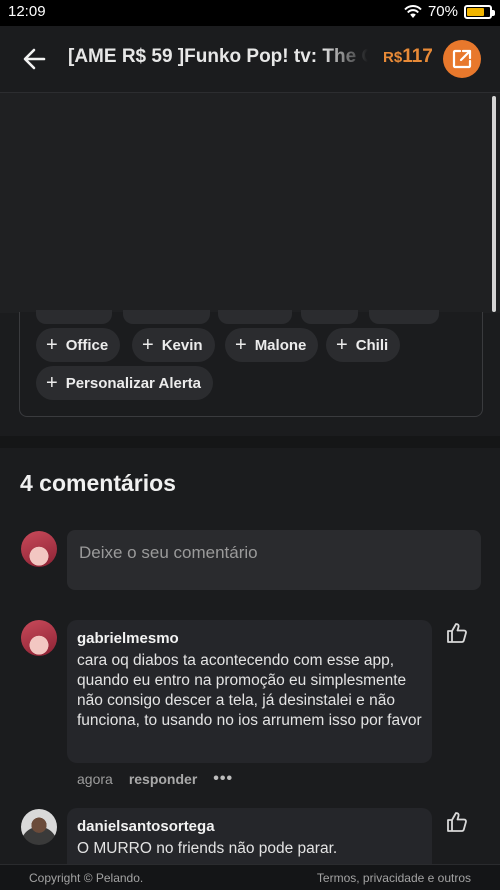  Describe the element at coordinates (442, 11) in the screenshot. I see `battery-percent: 70%` at that location.